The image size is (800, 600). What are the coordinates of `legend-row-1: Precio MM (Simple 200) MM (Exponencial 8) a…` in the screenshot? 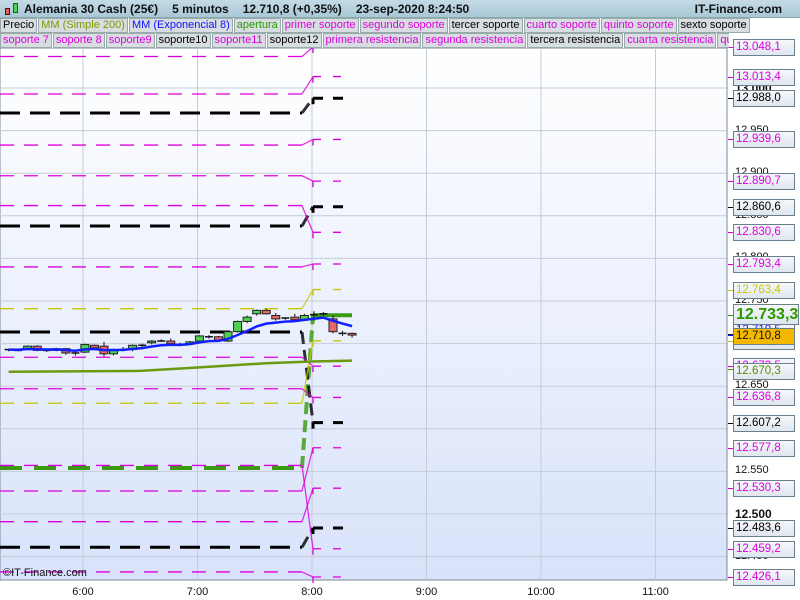 It's located at (375, 25).